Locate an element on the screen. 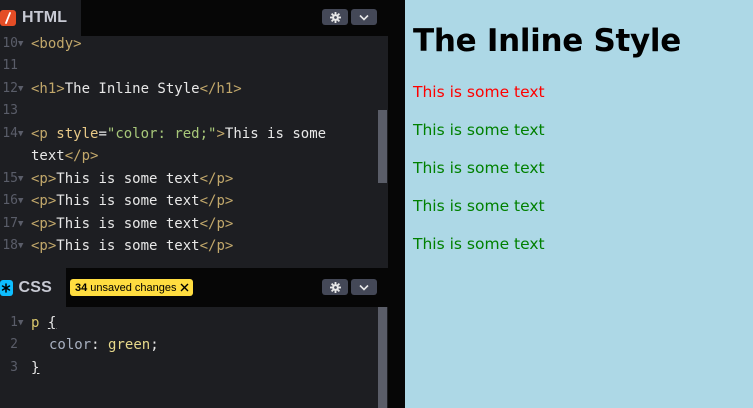 This screenshot has width=753, height=408. css-collapse-button is located at coordinates (364, 287).